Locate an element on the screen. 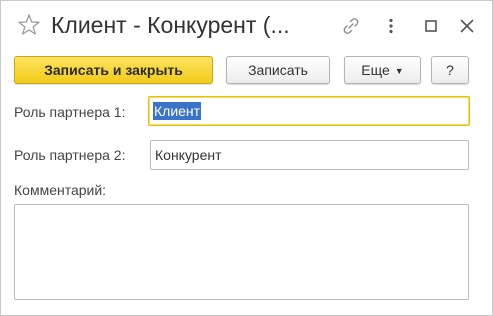 The image size is (493, 316). more-menu-button: Еще ▼ is located at coordinates (382, 70).